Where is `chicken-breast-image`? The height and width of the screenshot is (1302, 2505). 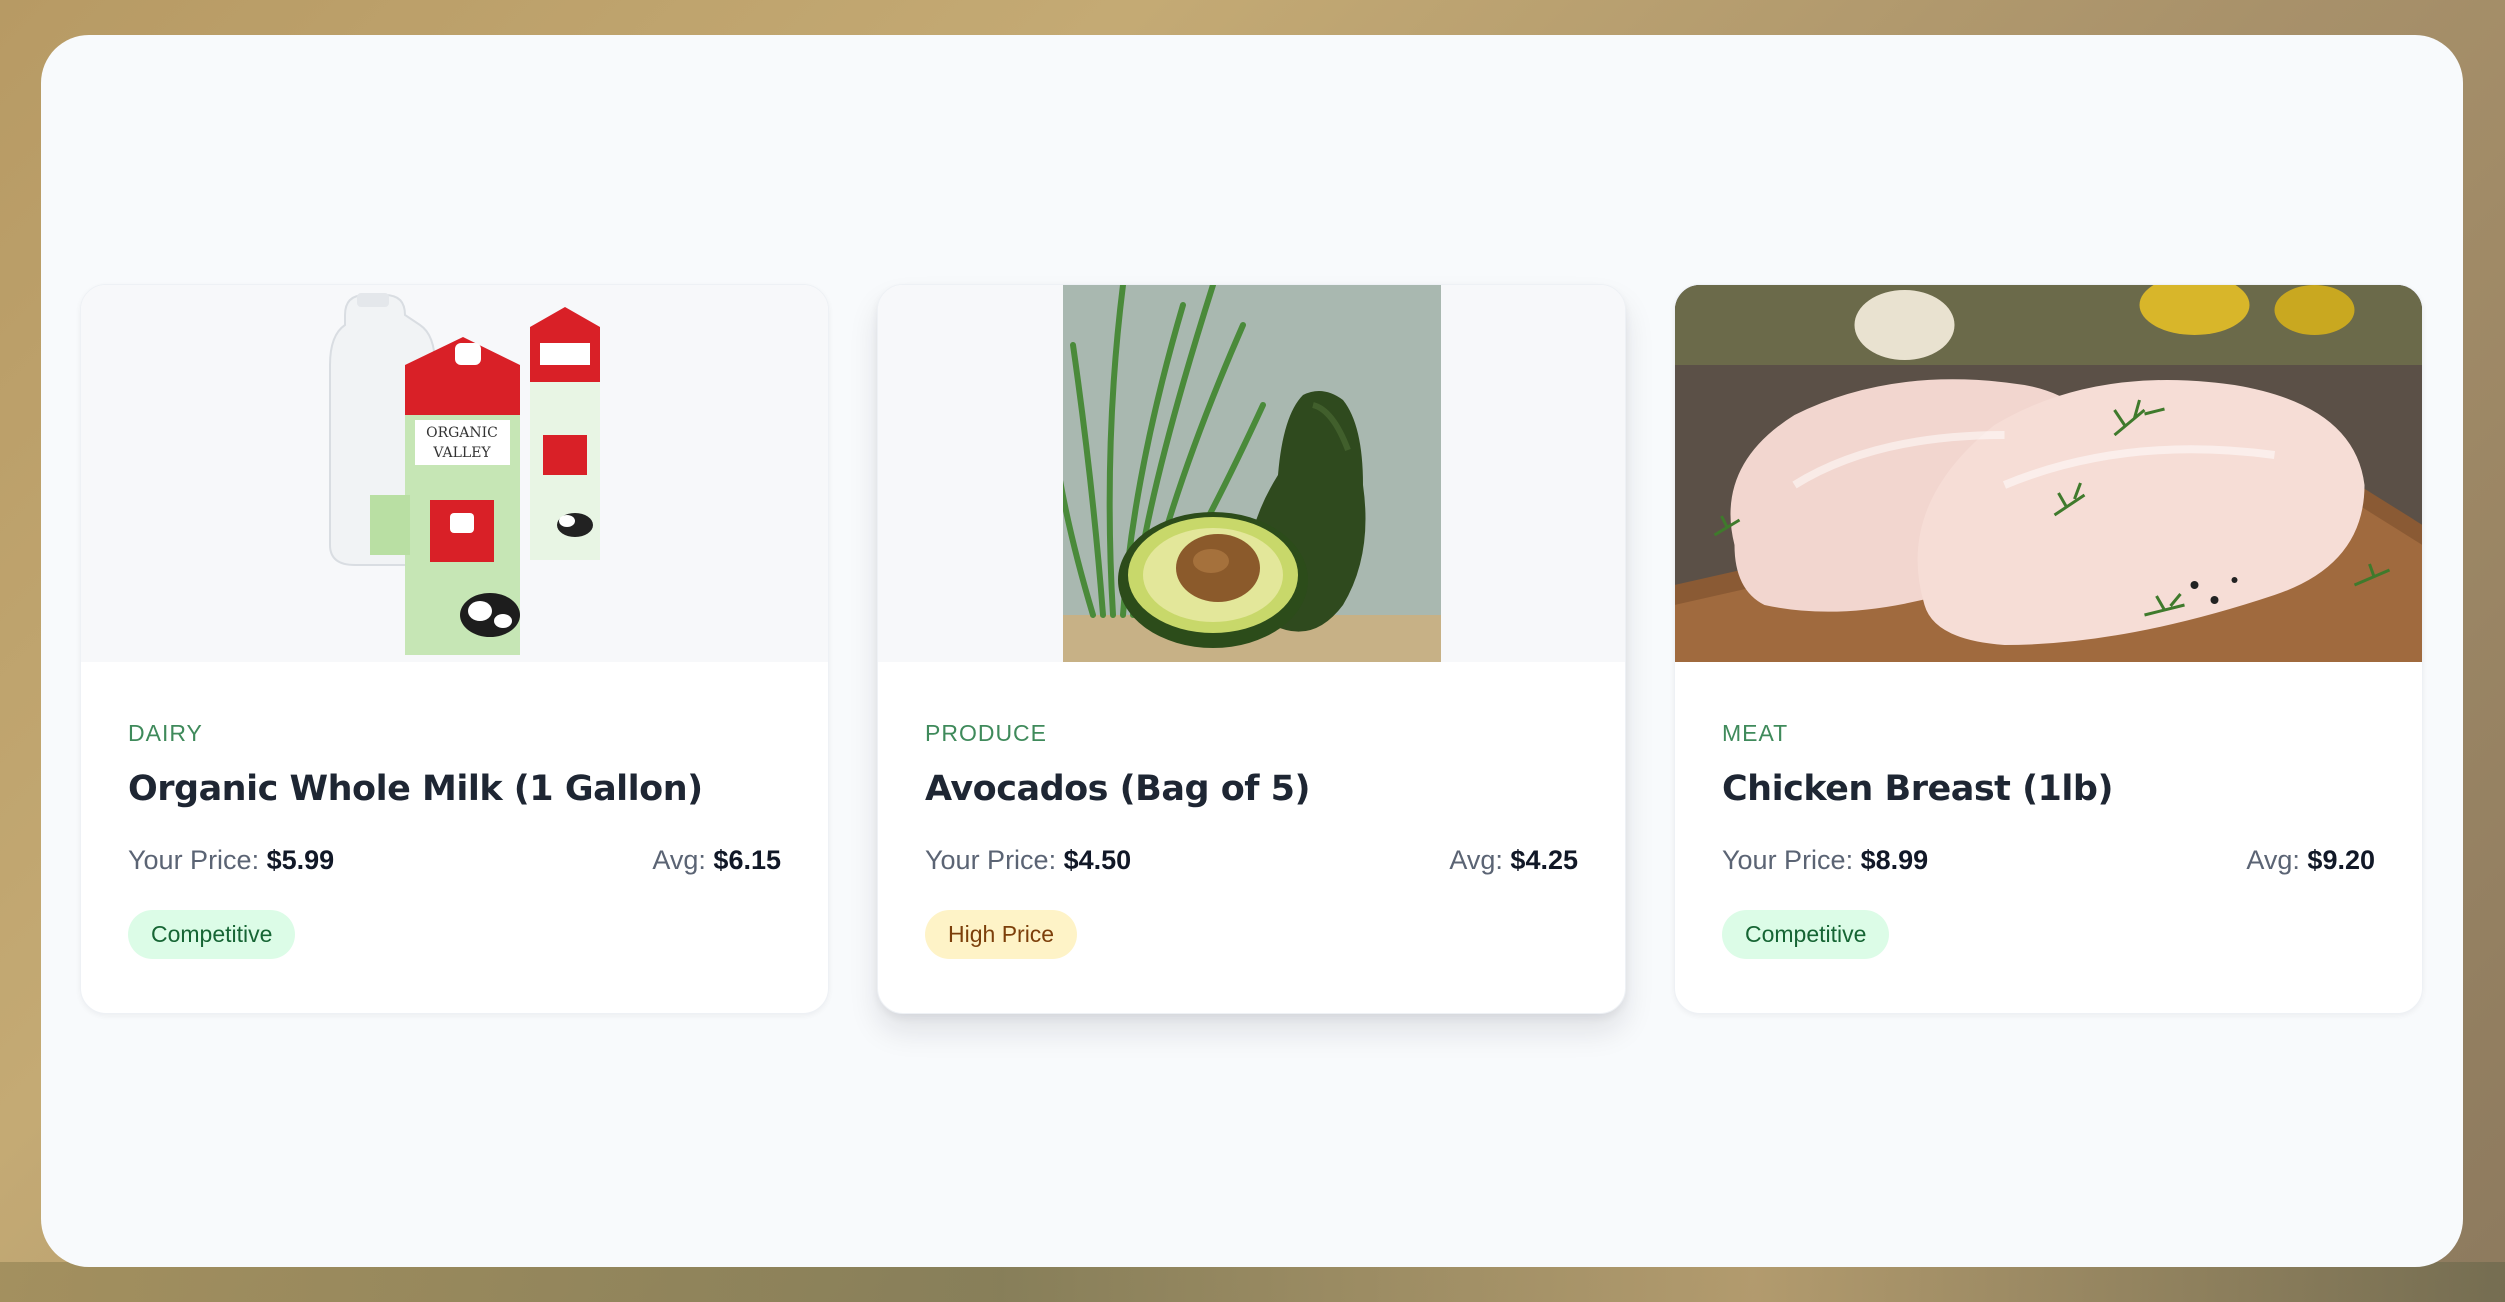
chicken-breast-image is located at coordinates (2048, 473).